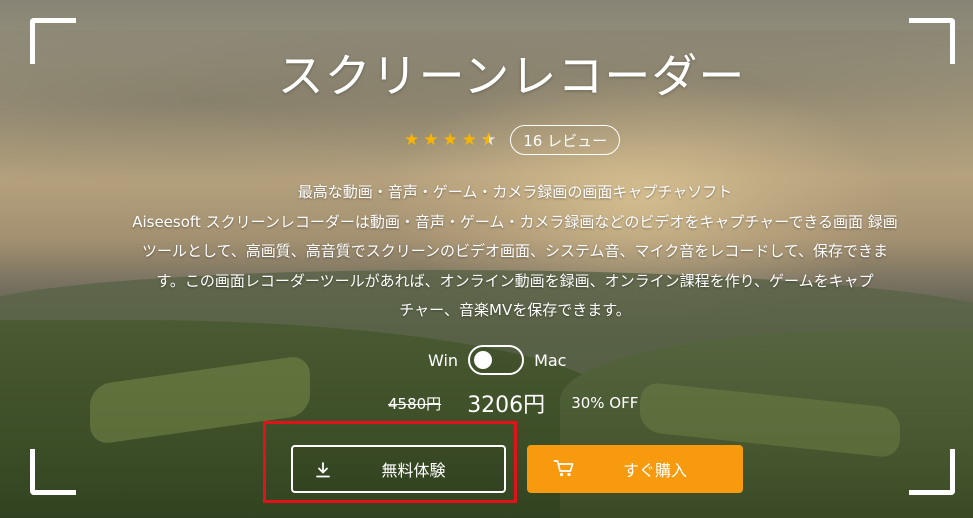 The width and height of the screenshot is (973, 518). Describe the element at coordinates (511, 76) in the screenshot. I see `page-title: スクリーンレコーダー` at that location.